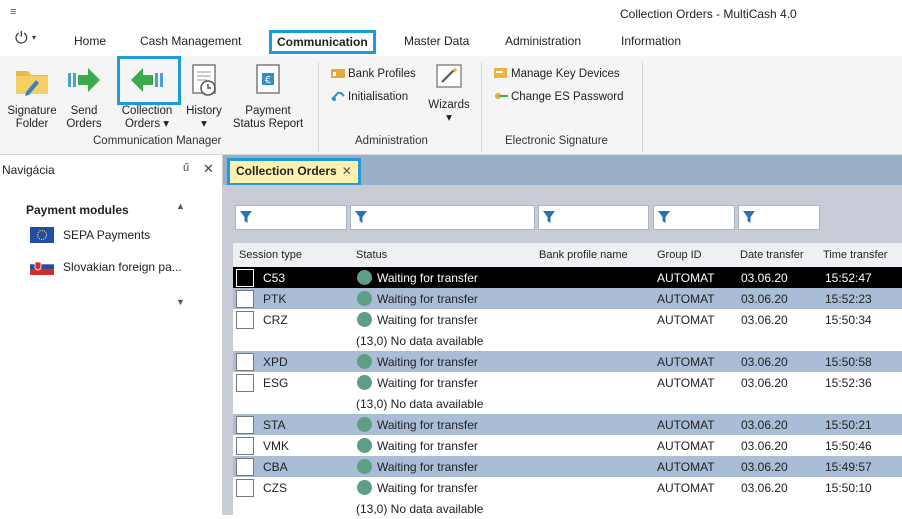 Image resolution: width=902 pixels, height=519 pixels. What do you see at coordinates (42, 235) in the screenshot?
I see `eu-flag-icon` at bounding box center [42, 235].